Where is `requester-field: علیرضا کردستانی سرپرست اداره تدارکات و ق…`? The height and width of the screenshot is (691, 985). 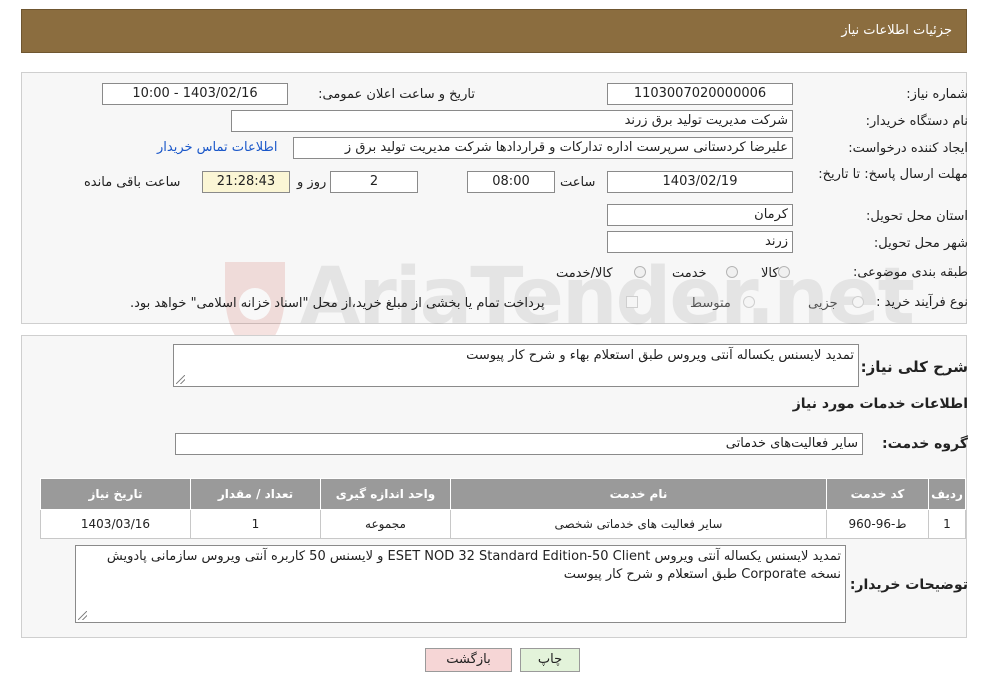
requester-field: علیرضا کردستانی سرپرست اداره تدارکات و ق… is located at coordinates (543, 148).